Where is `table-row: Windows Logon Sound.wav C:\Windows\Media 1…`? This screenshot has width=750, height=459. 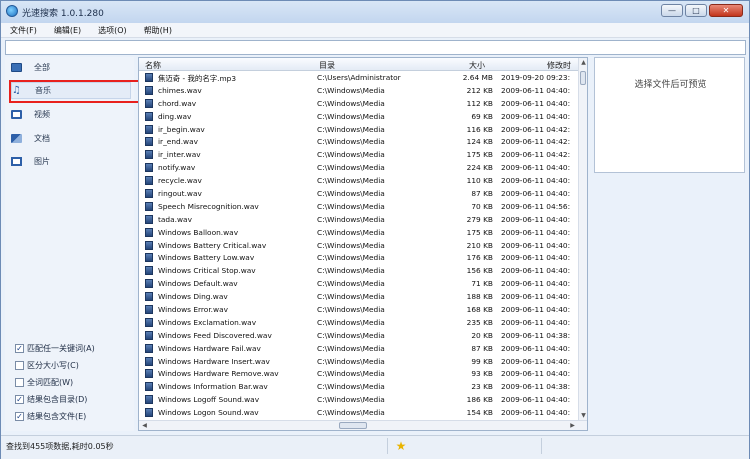
table-row: Windows Logon Sound.wav C:\Windows\Media 1… is located at coordinates (359, 412).